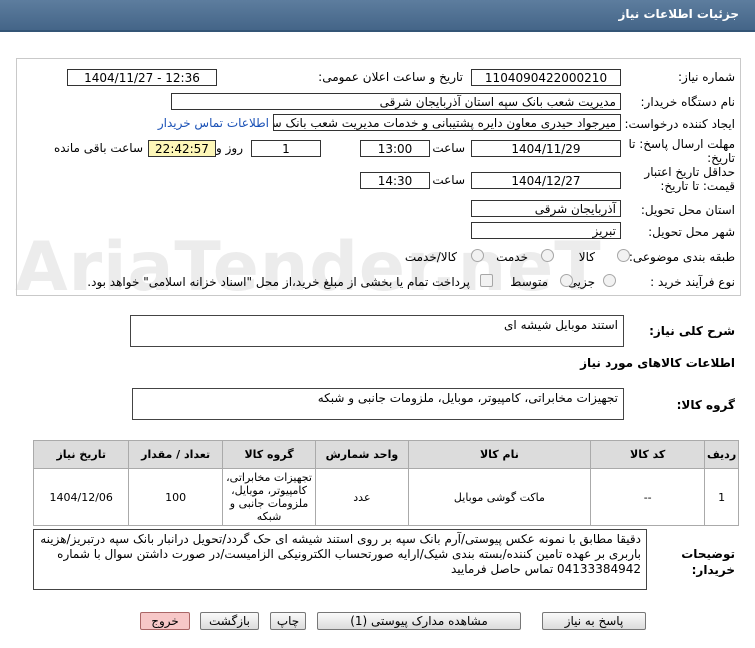  What do you see at coordinates (286, 148) in the screenshot?
I see `days-field: 1` at bounding box center [286, 148].